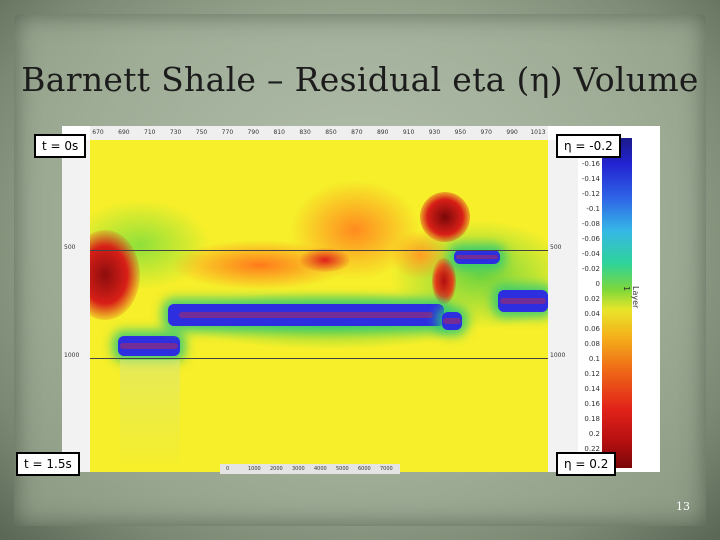 The height and width of the screenshot is (540, 720). Describe the element at coordinates (460, 132) in the screenshot. I see `top-tick: 950` at that location.